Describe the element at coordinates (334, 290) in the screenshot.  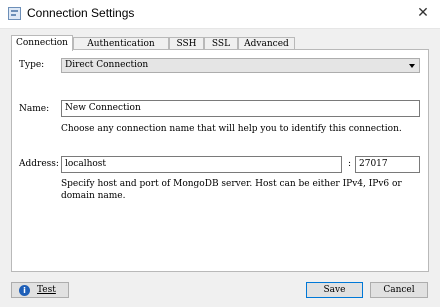
I see `save-button: Save` at that location.